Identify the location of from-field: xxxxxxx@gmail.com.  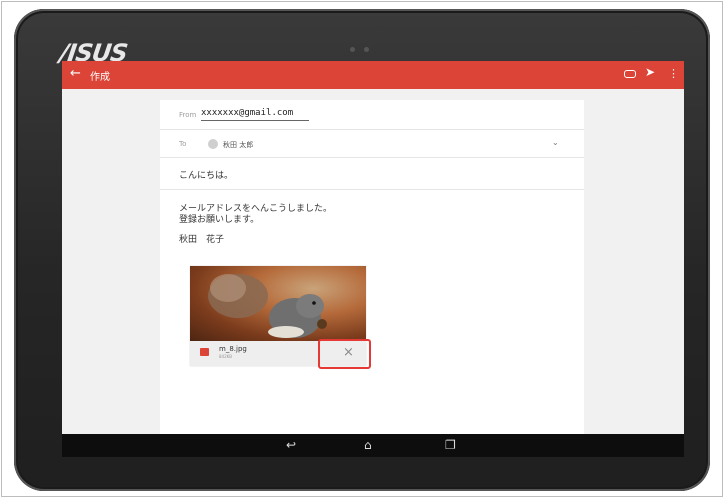
(255, 114).